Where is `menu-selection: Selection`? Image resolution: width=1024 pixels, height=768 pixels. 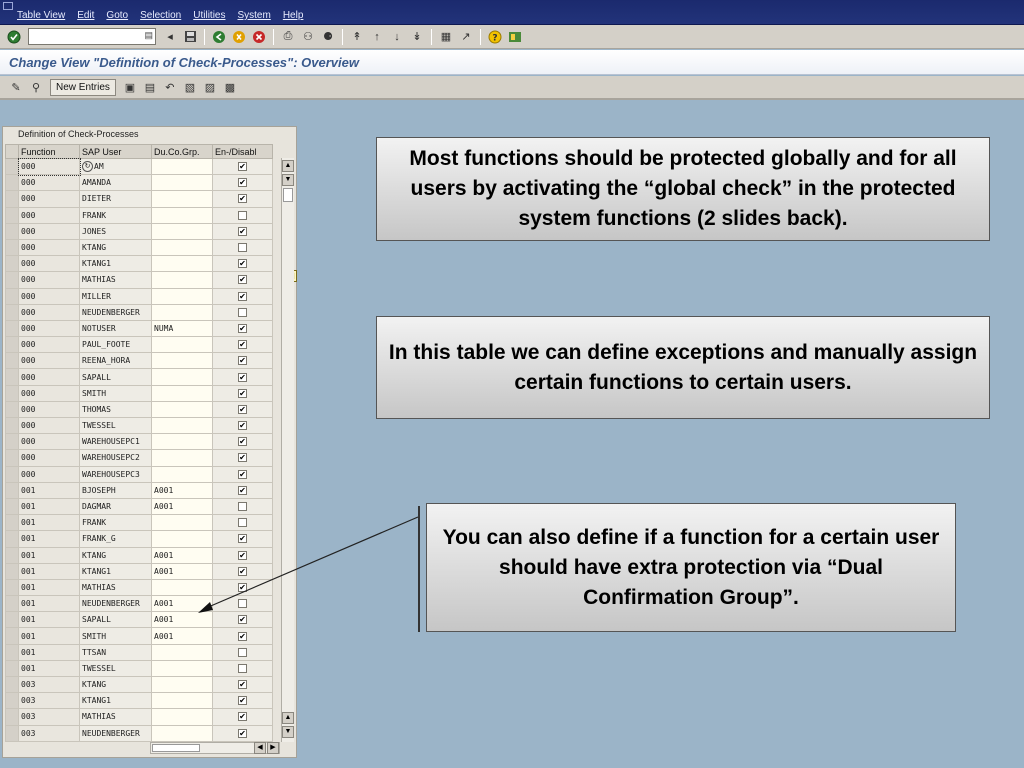
menu-selection: Selection is located at coordinates (160, 15).